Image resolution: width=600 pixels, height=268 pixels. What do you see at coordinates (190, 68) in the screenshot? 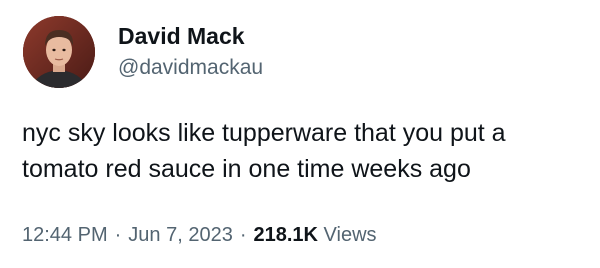
I see `author-handle: @davidmackau` at bounding box center [190, 68].